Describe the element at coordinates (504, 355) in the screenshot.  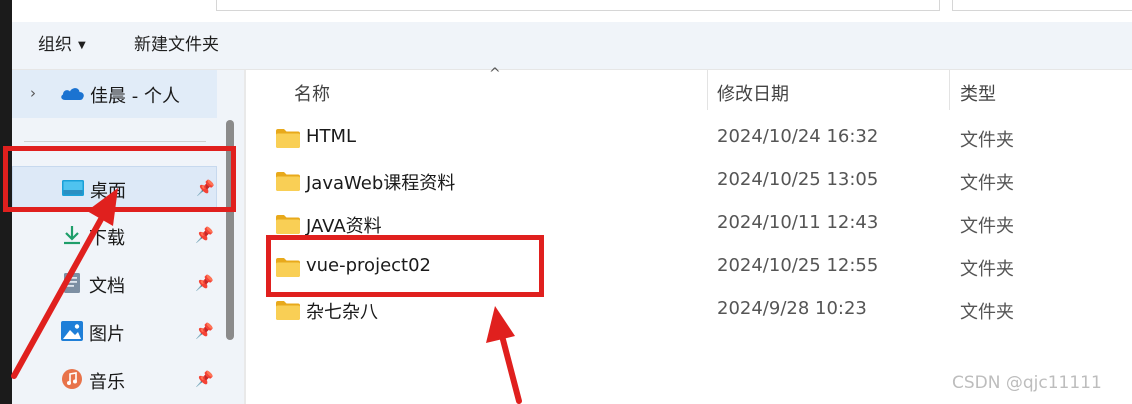
I see `arrow-to-vue-project-icon` at that location.